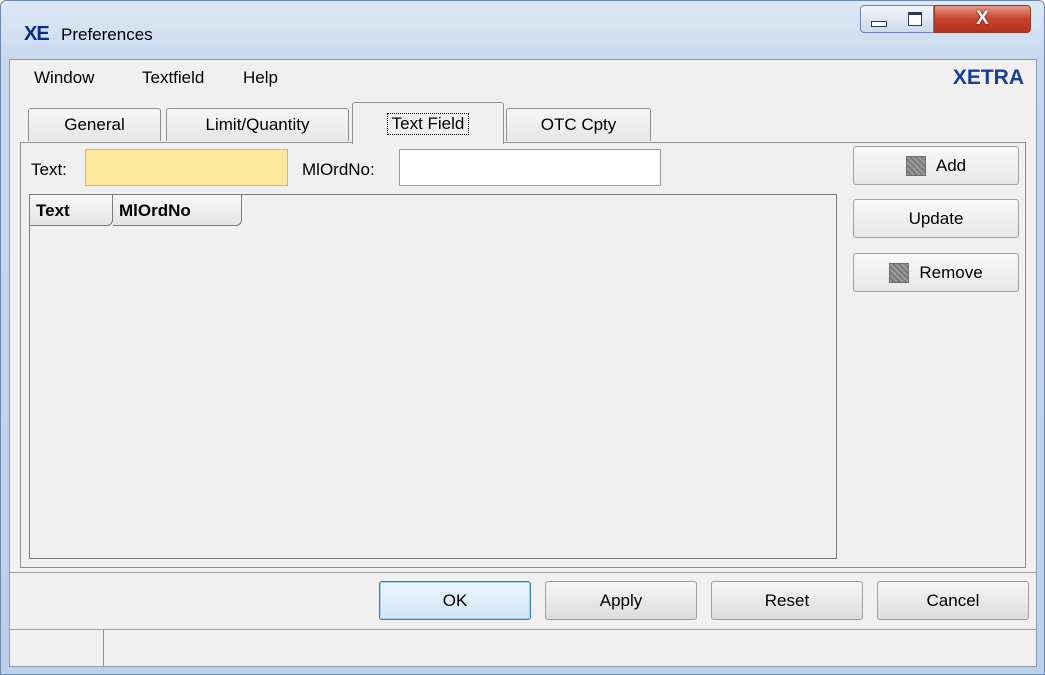 This screenshot has height=675, width=1045. What do you see at coordinates (260, 78) in the screenshot?
I see `menu-help: Help` at bounding box center [260, 78].